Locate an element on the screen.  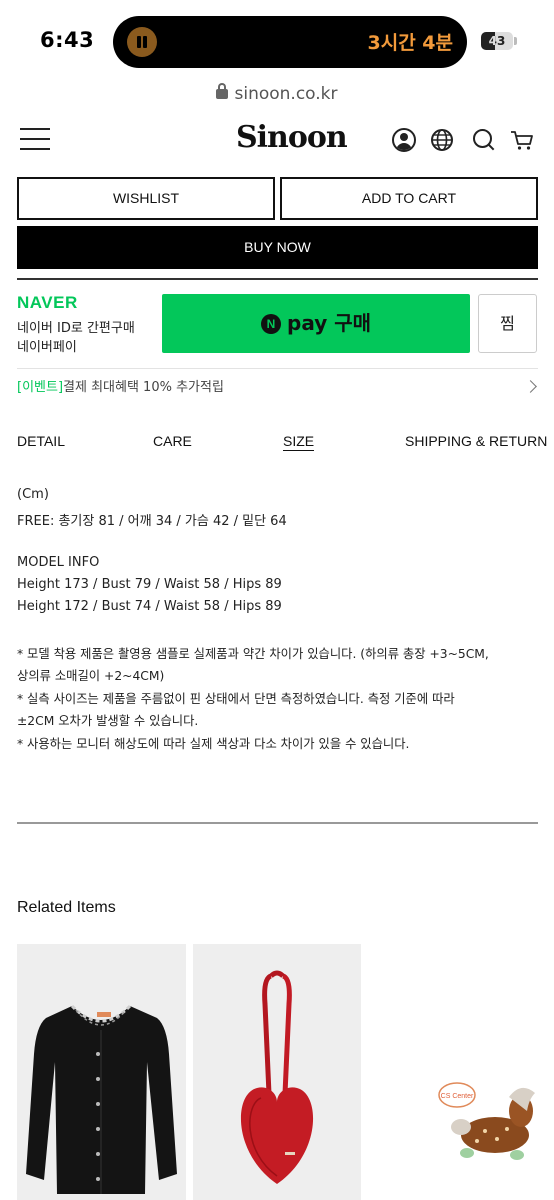
naver-desc-2: 네이버페이 is located at coordinates (47, 347).